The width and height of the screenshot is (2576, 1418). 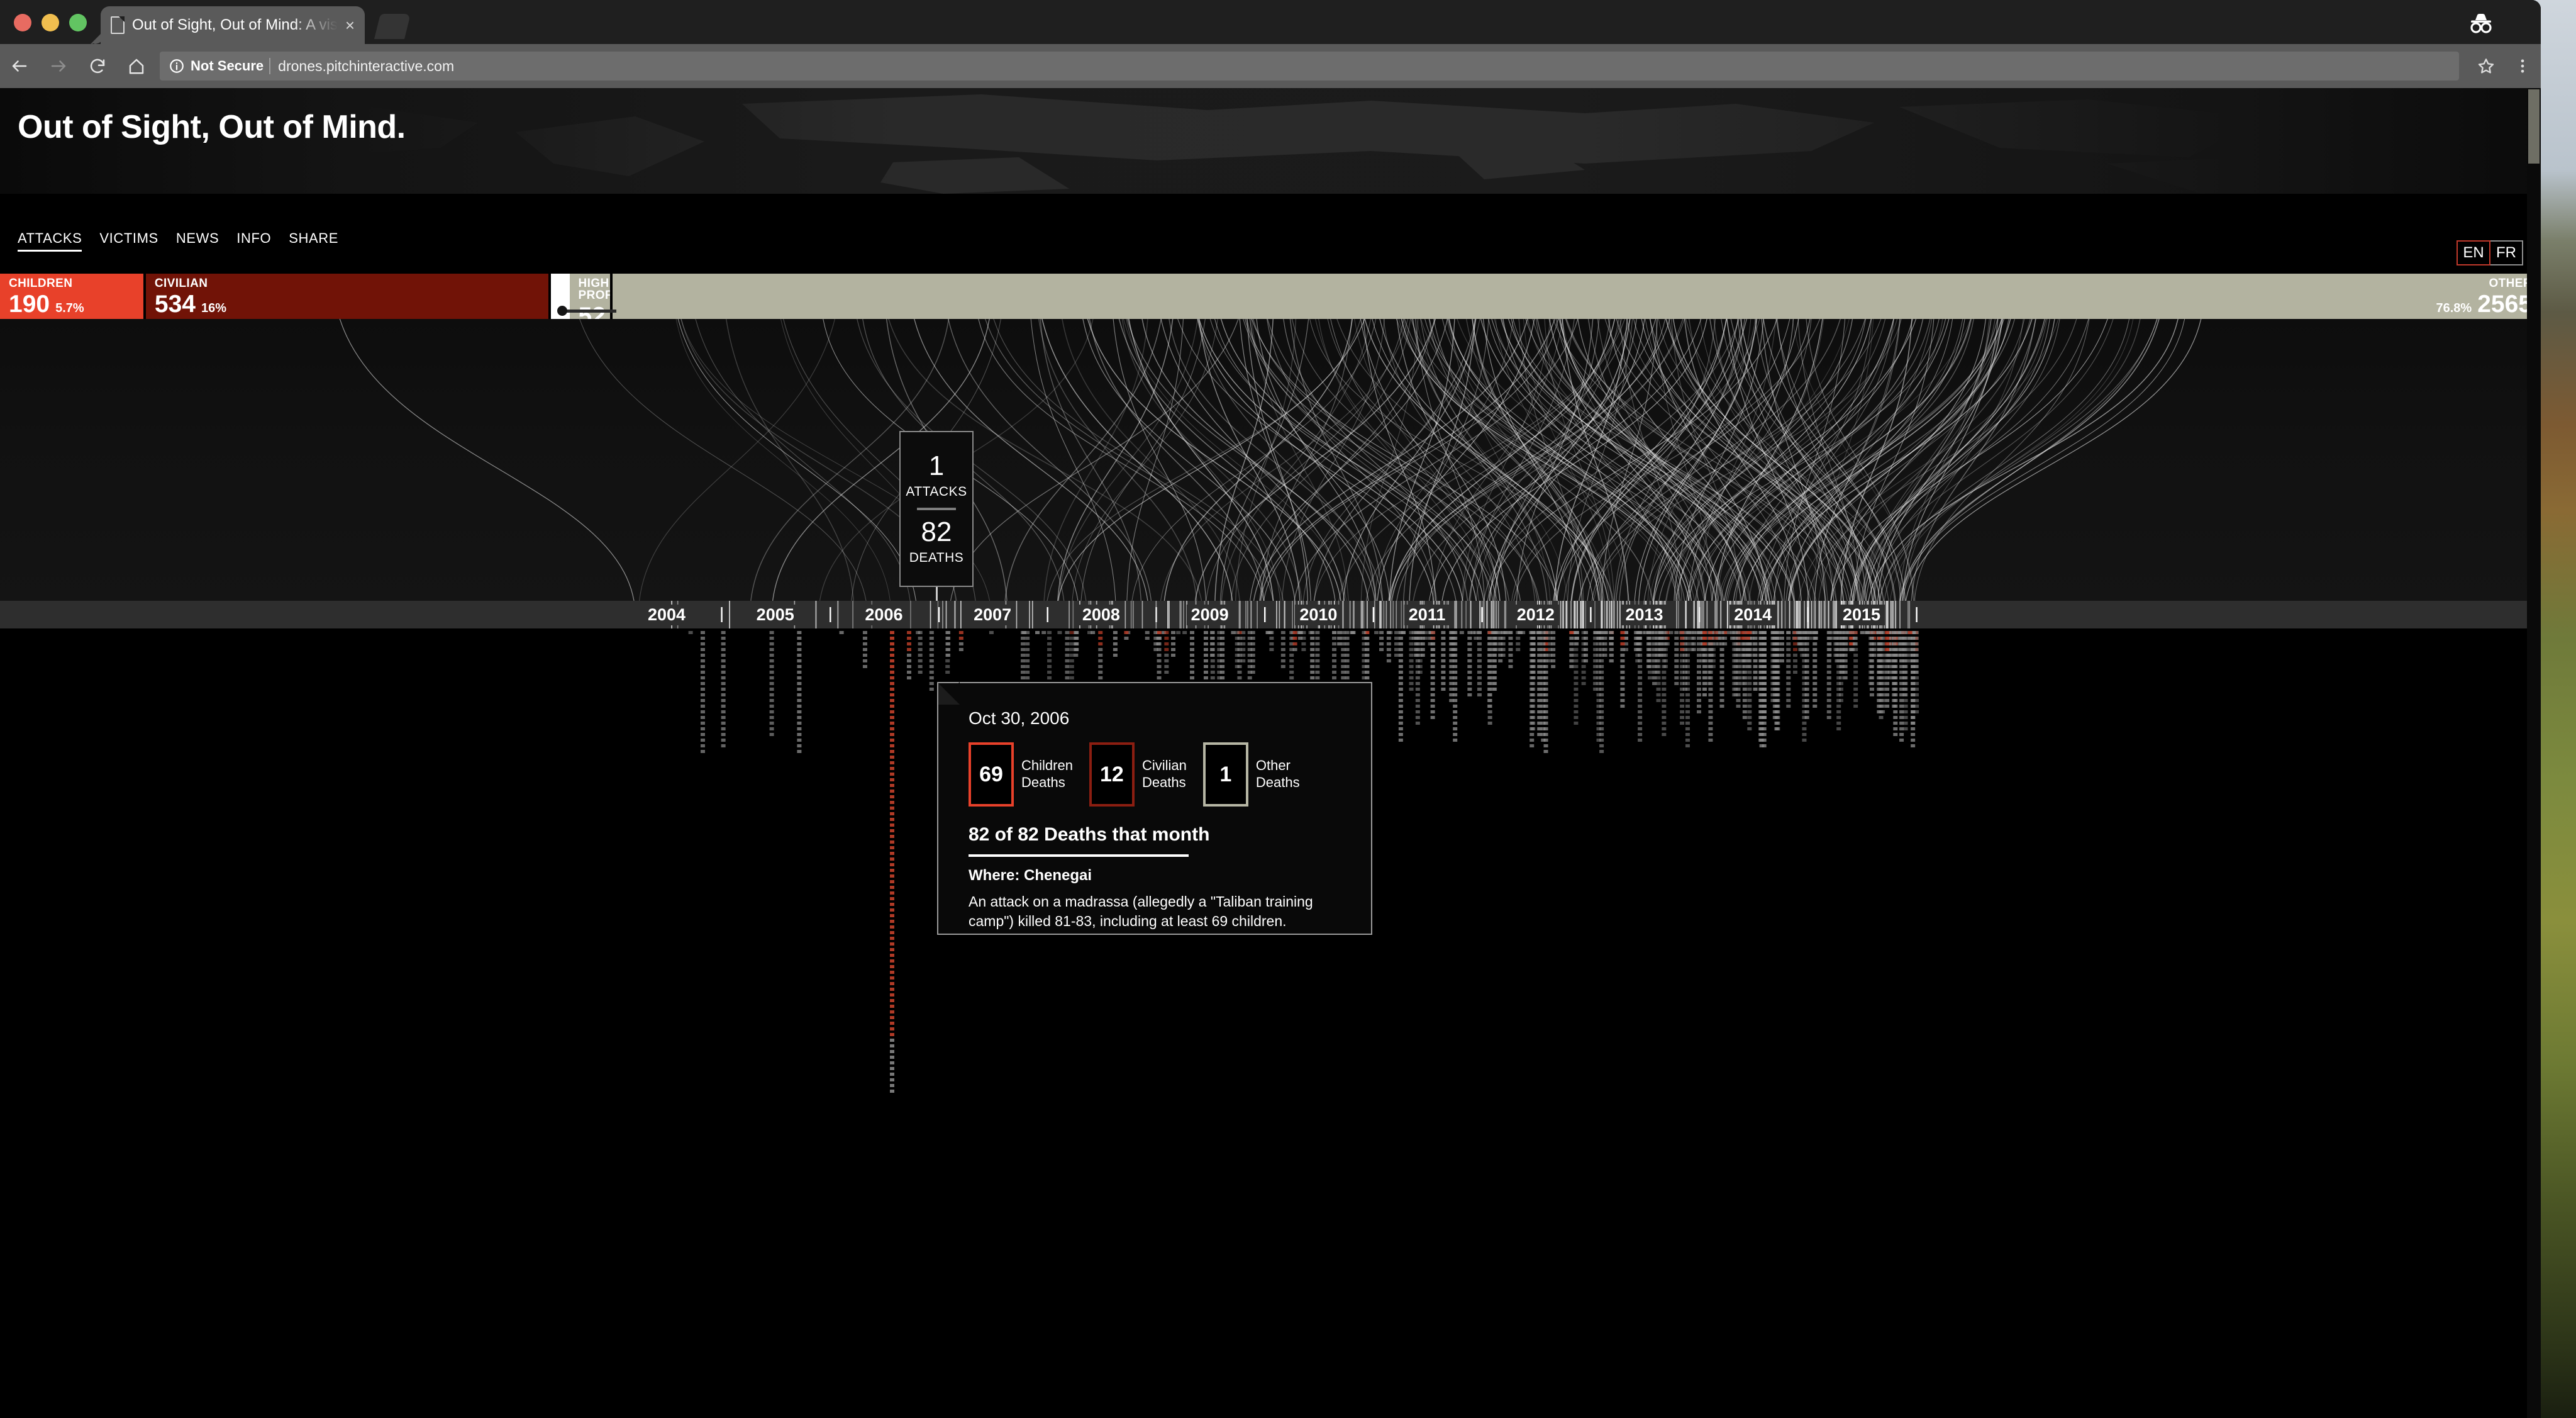 I want to click on star-icon, so click(x=2486, y=66).